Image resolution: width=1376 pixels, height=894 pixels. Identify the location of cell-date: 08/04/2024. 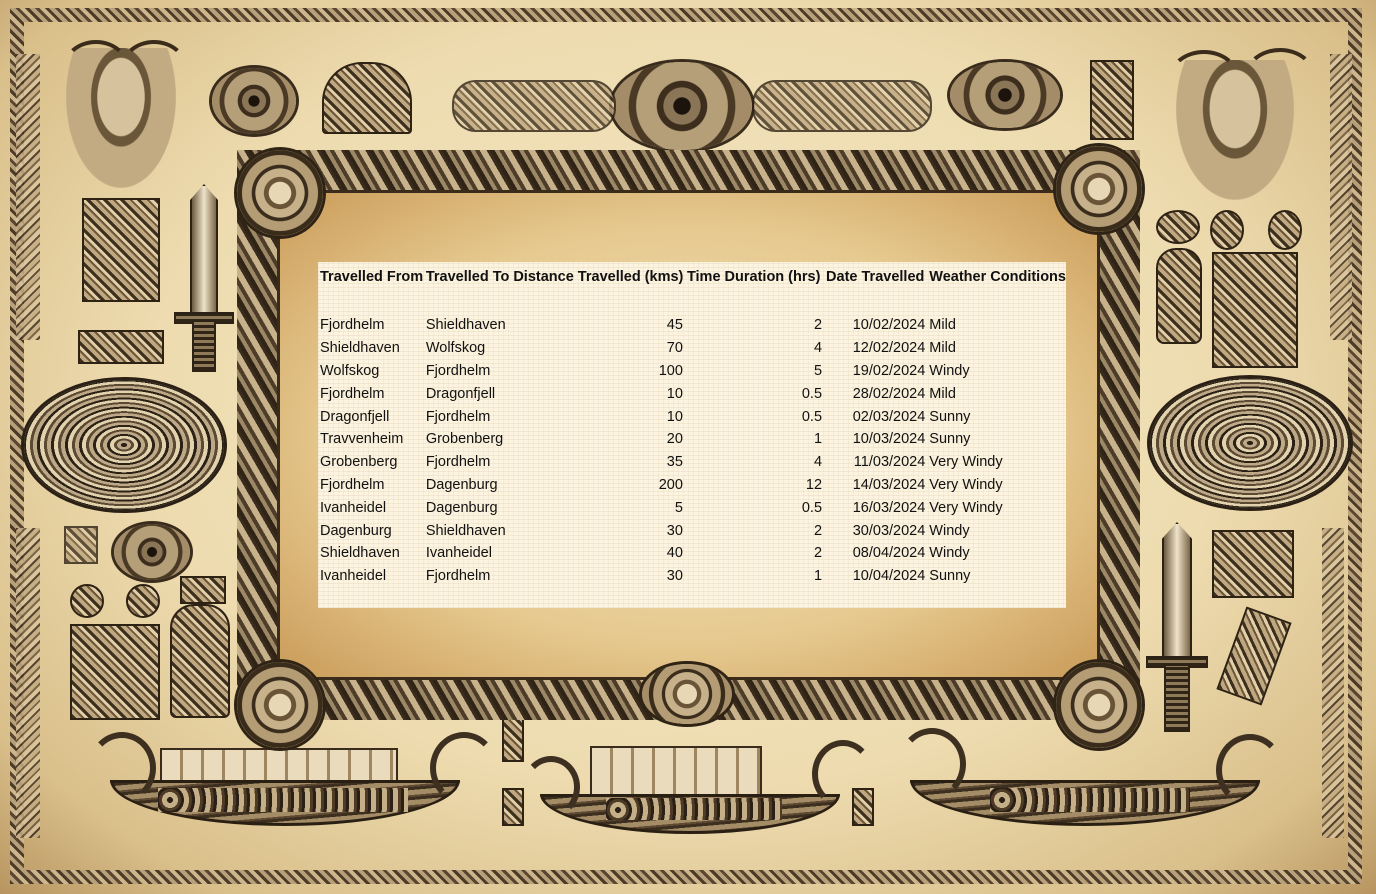
(875, 553).